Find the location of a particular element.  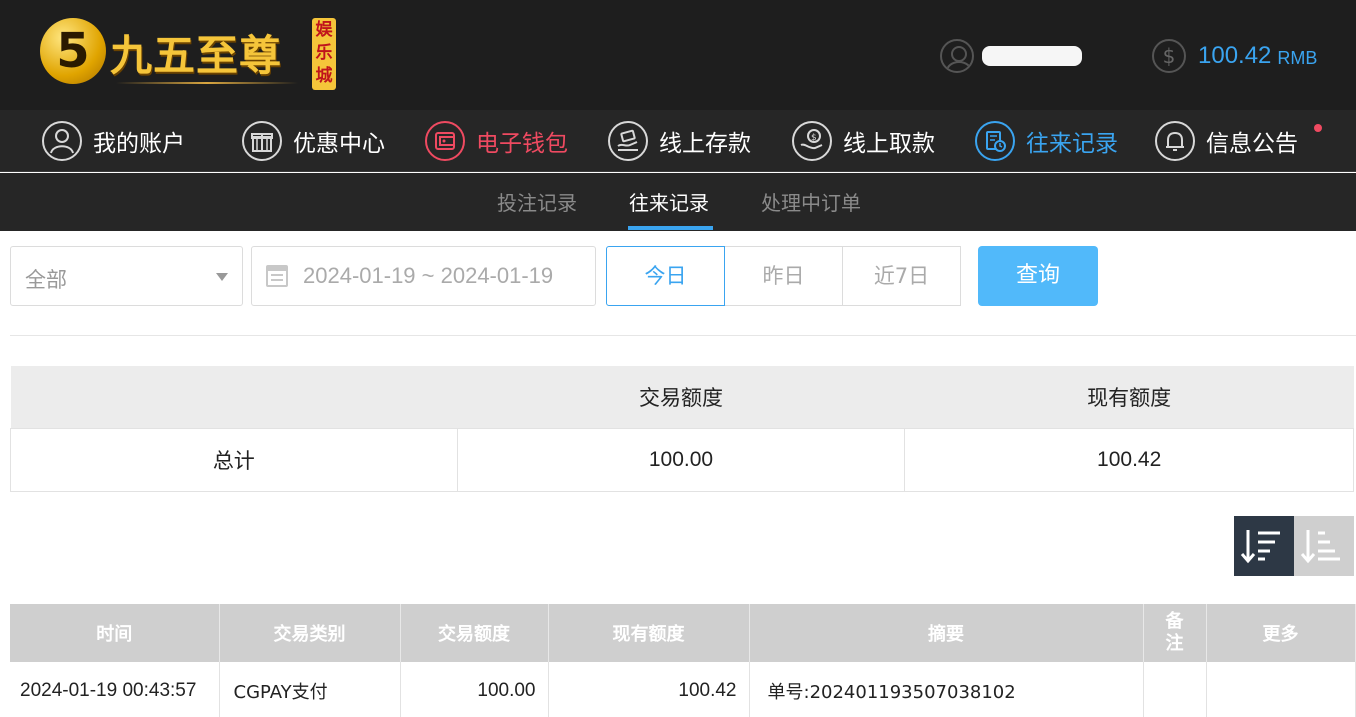

sort-ascending-button is located at coordinates (1324, 546).